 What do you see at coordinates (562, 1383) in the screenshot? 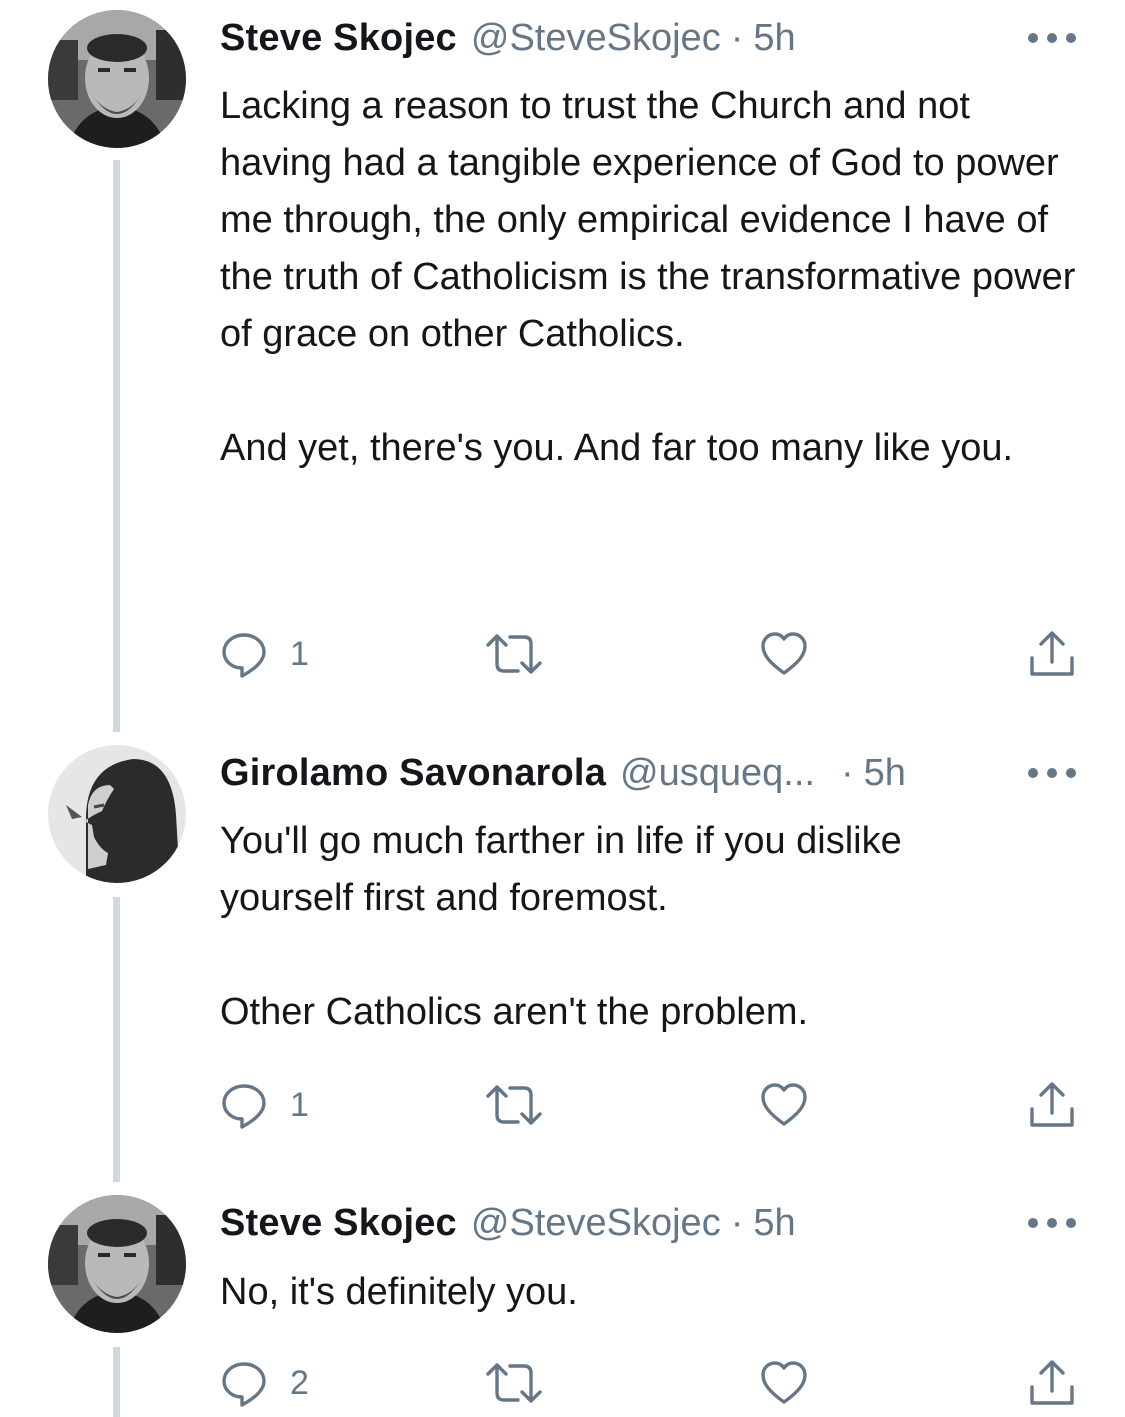
I see `tweet-actions: 2` at bounding box center [562, 1383].